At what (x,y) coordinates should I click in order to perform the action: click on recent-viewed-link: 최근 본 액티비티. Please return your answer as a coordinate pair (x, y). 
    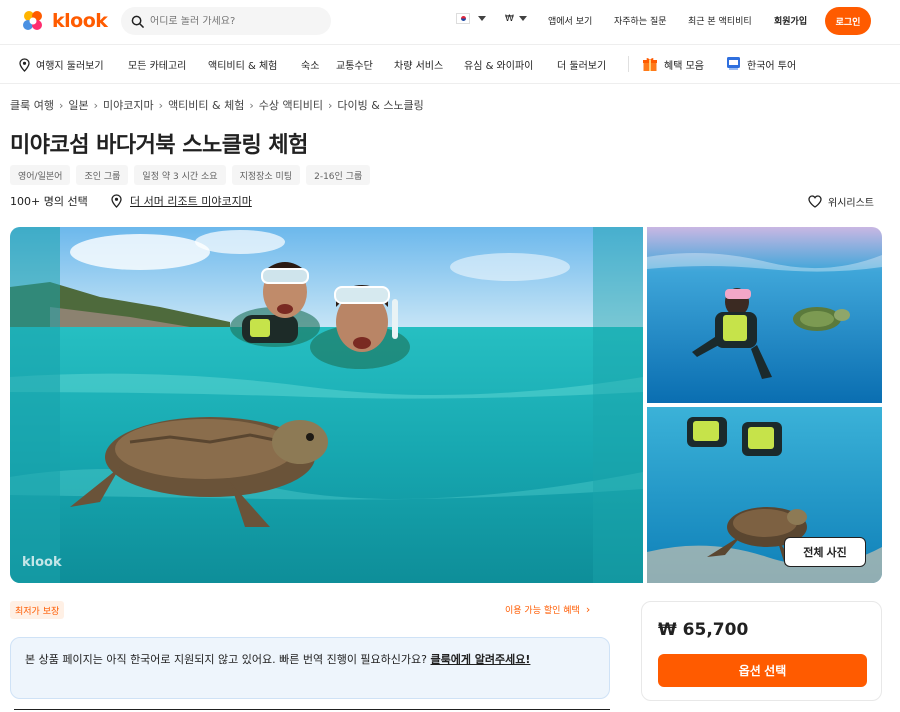
    Looking at the image, I should click on (720, 20).